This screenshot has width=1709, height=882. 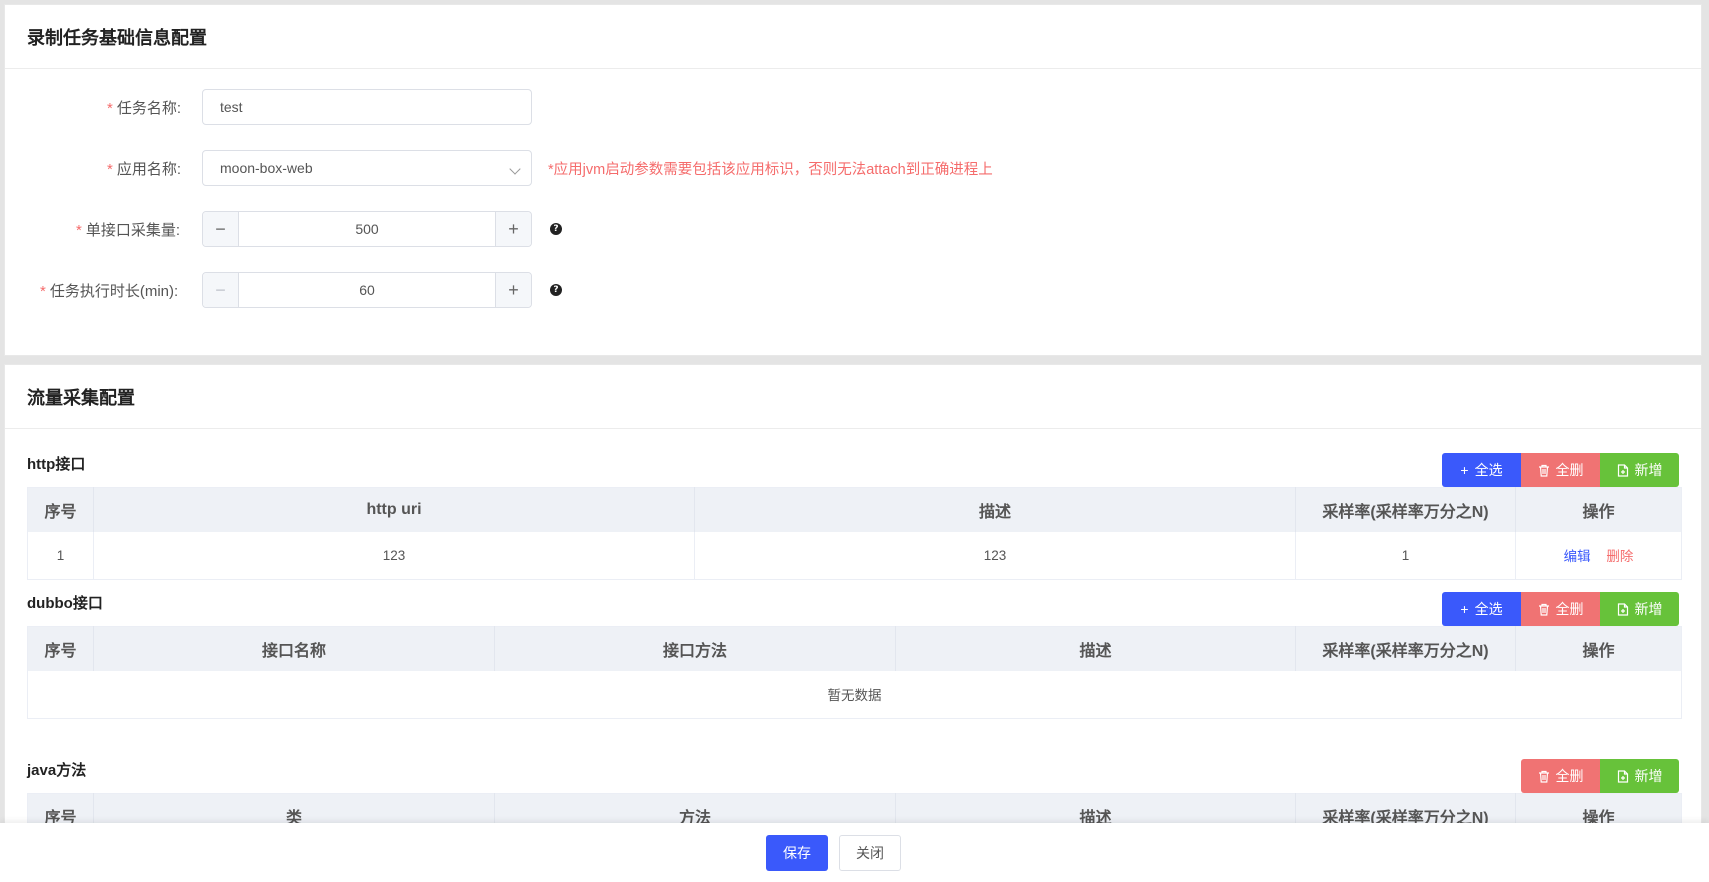 What do you see at coordinates (109, 291) in the screenshot?
I see `duration-label: * 任务执行时长(min):` at bounding box center [109, 291].